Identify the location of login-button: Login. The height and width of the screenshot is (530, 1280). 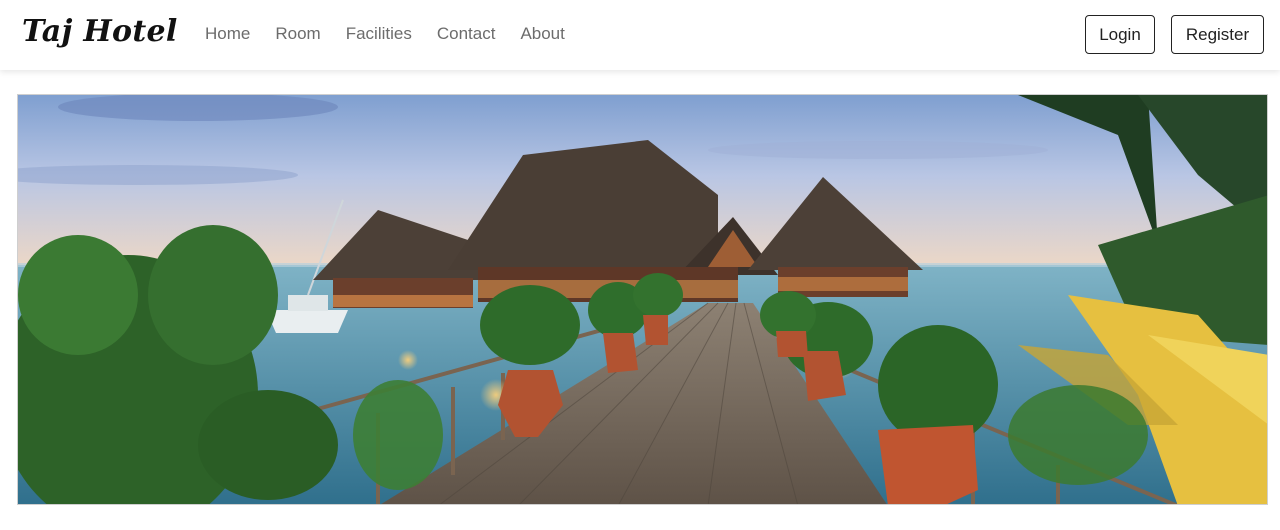
(1120, 34).